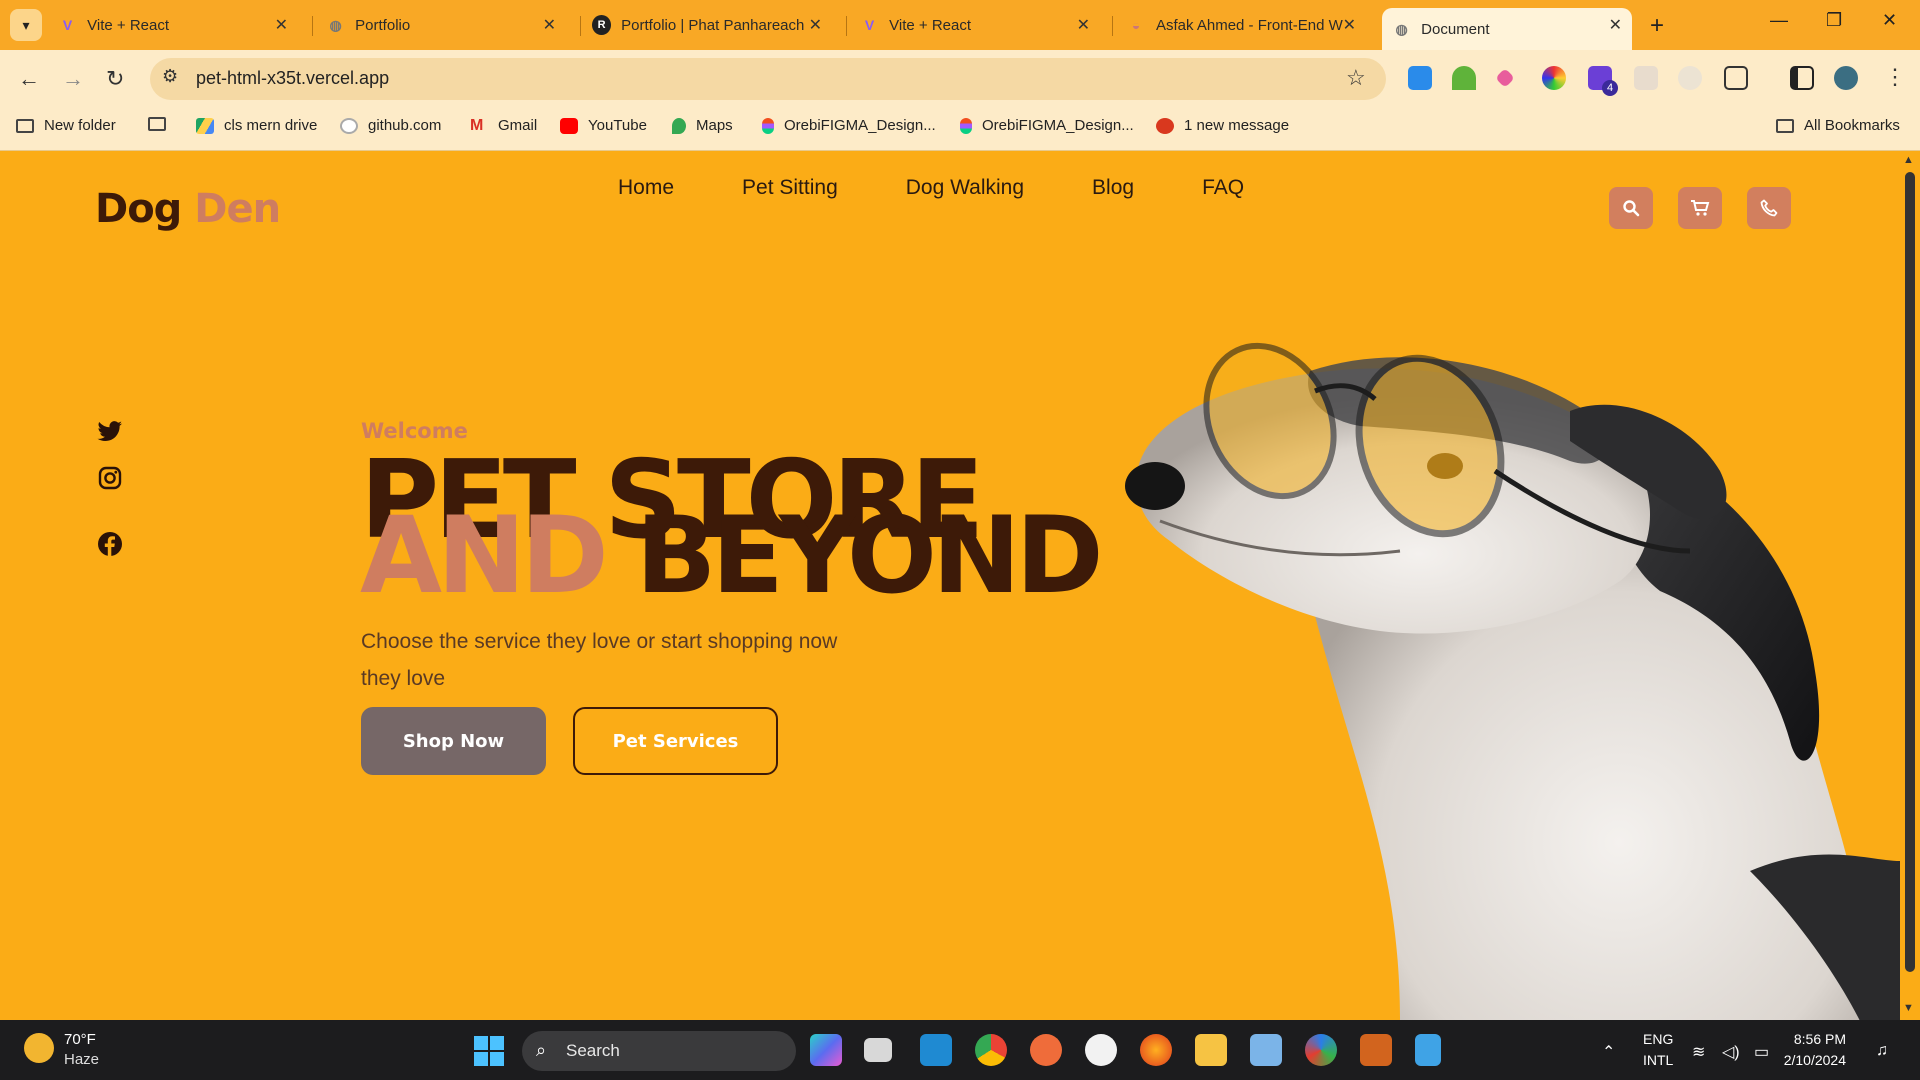  Describe the element at coordinates (81, 1059) in the screenshot. I see `weather-condition: Haze` at that location.